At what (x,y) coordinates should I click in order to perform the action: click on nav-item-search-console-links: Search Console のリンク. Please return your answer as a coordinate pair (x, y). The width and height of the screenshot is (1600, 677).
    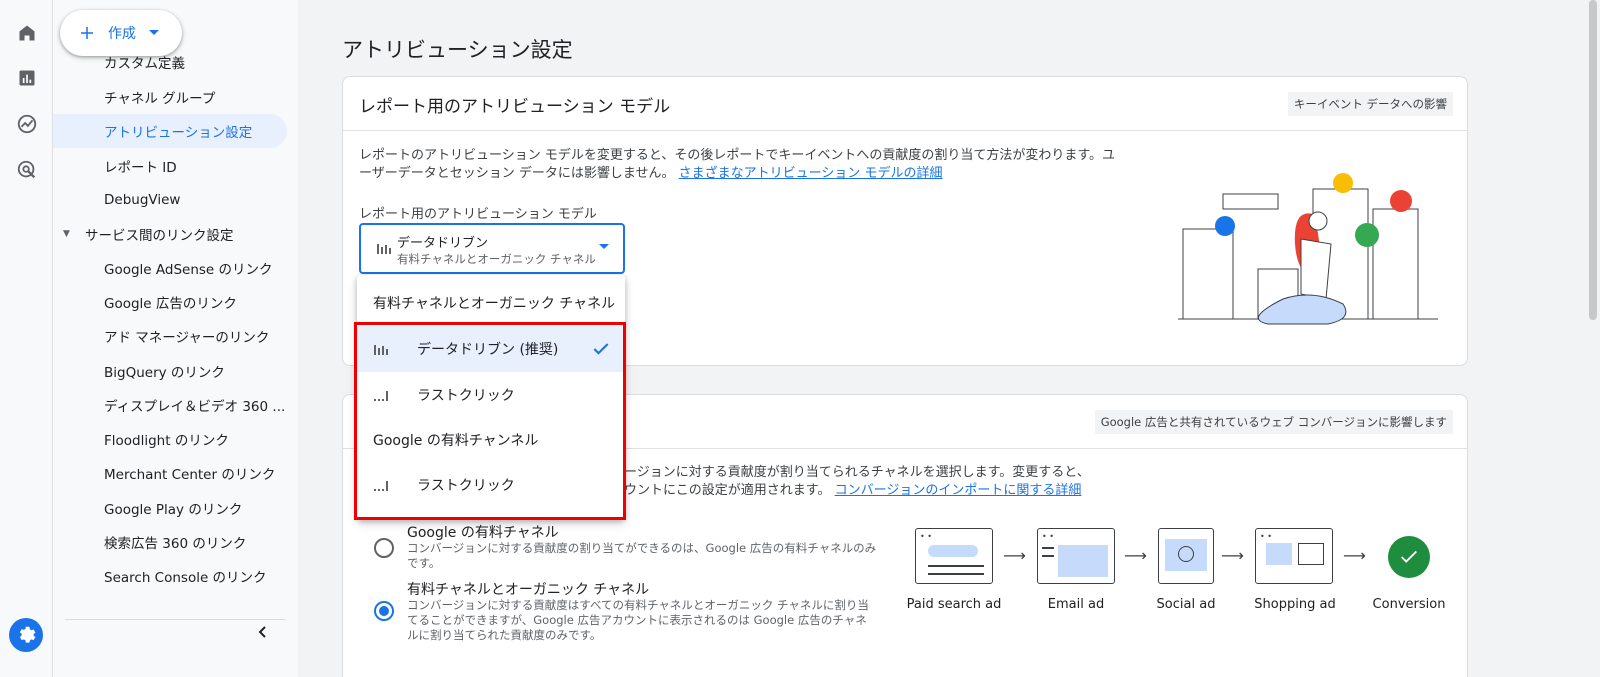
    Looking at the image, I should click on (170, 576).